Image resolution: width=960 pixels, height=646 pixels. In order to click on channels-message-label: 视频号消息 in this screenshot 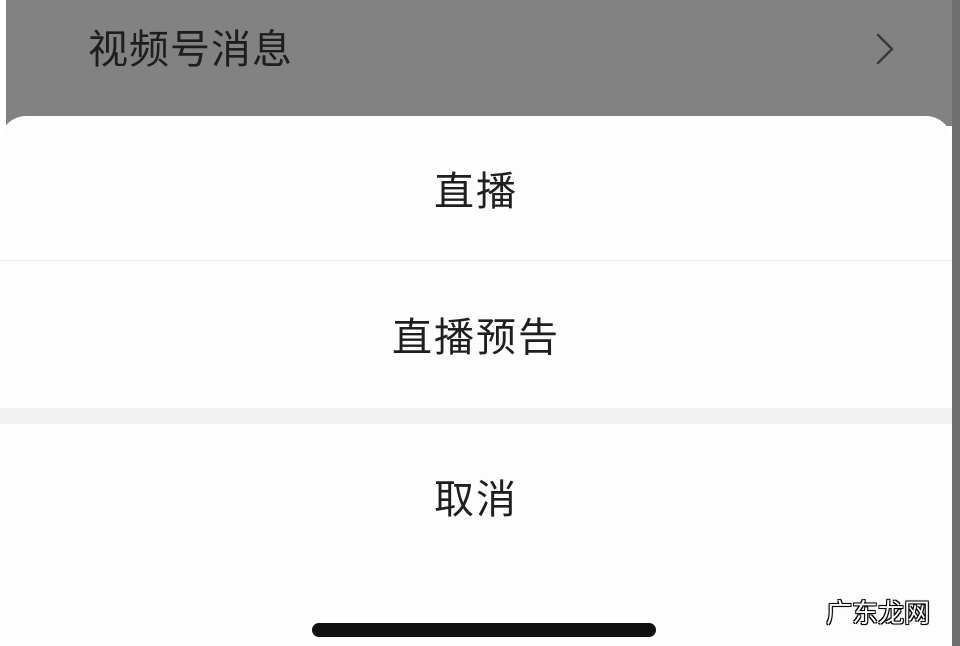, I will do `click(190, 50)`.